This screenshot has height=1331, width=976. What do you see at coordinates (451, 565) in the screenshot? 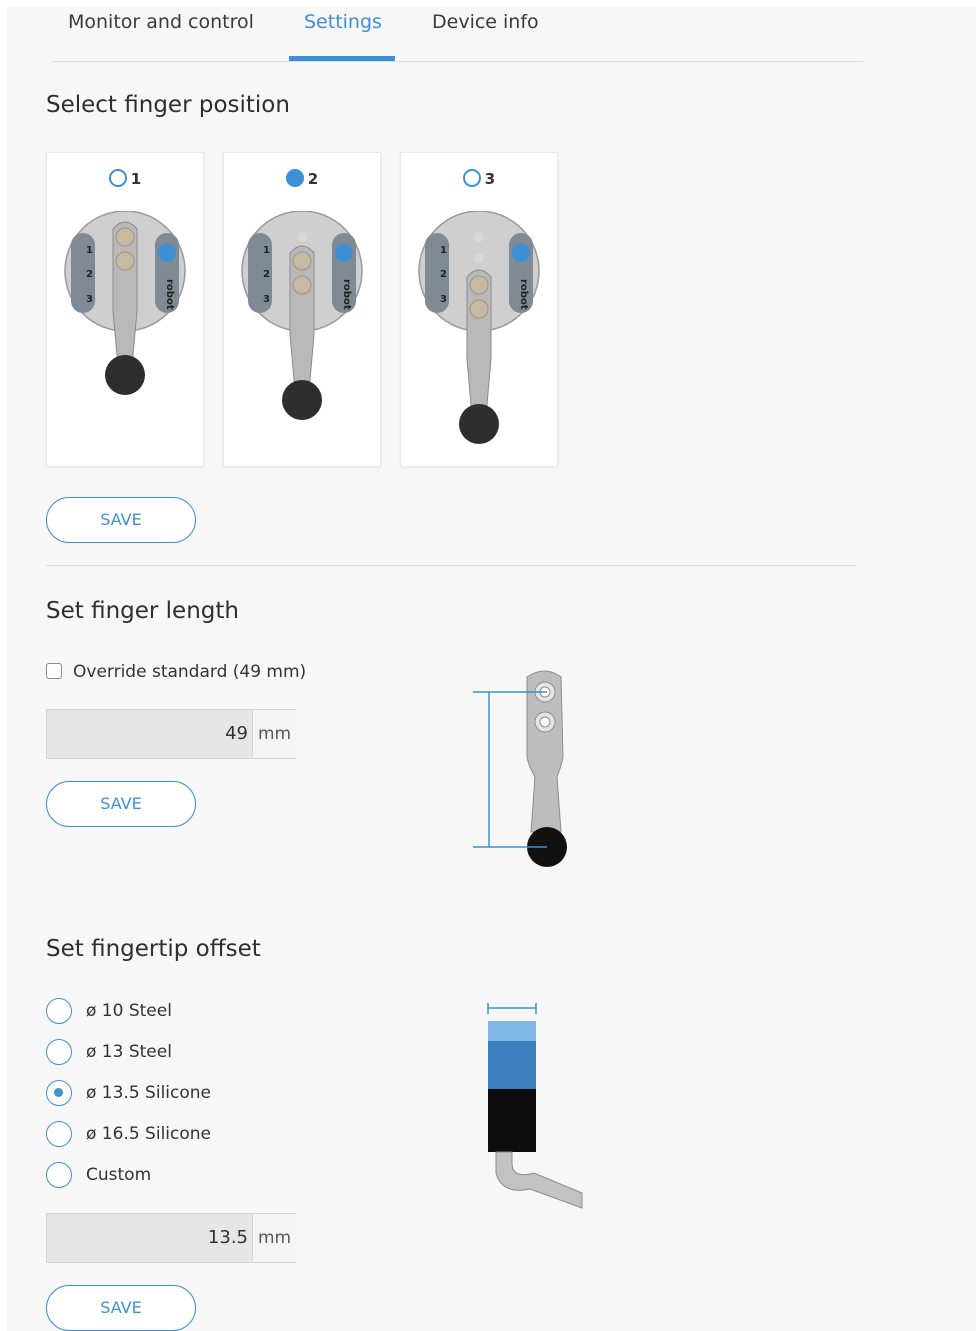
I see `section-divider` at bounding box center [451, 565].